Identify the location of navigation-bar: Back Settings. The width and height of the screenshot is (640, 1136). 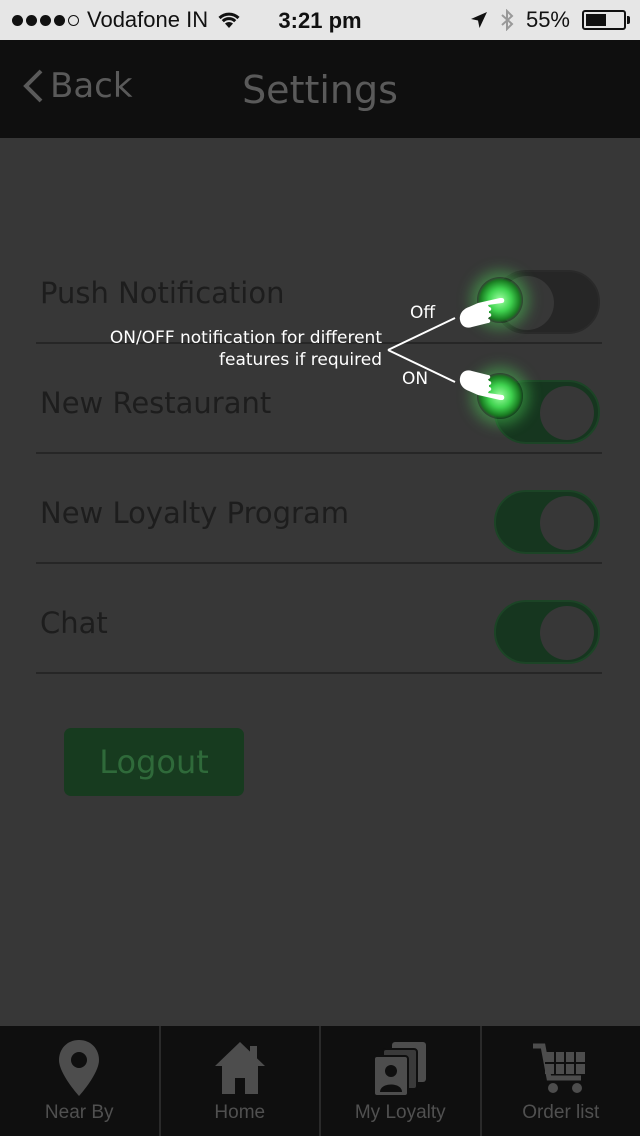
(320, 89).